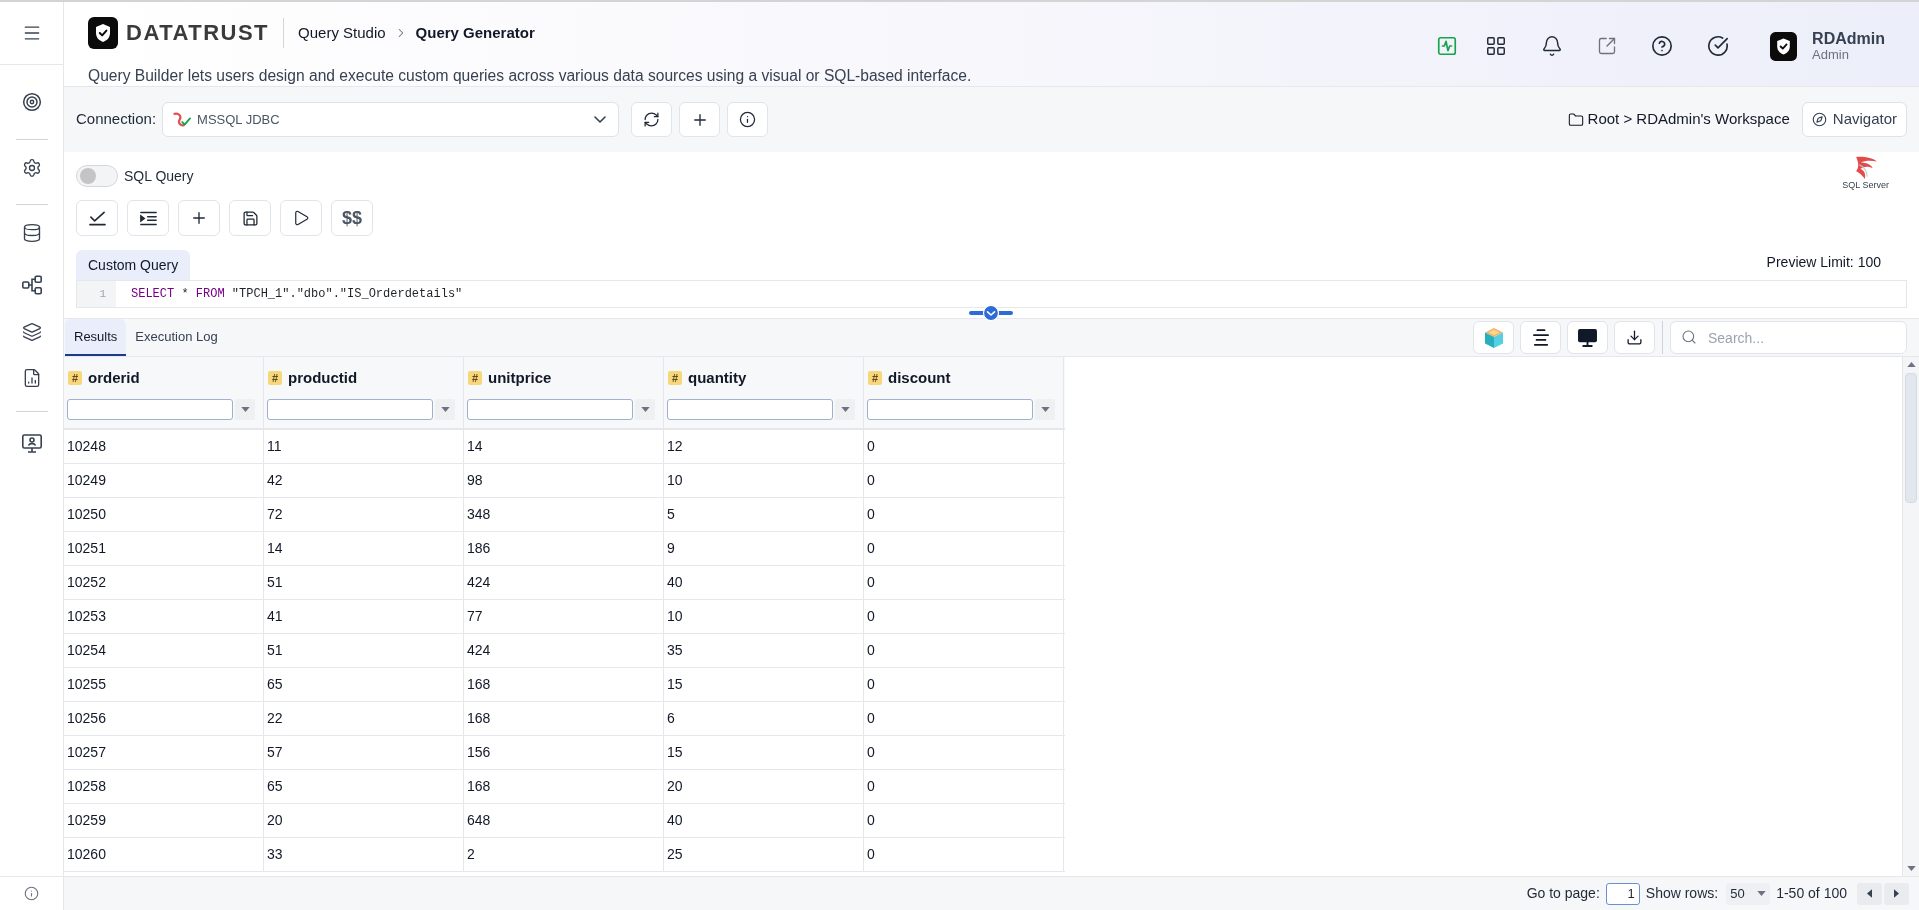 The height and width of the screenshot is (910, 1919). I want to click on table-value: 10, so click(675, 480).